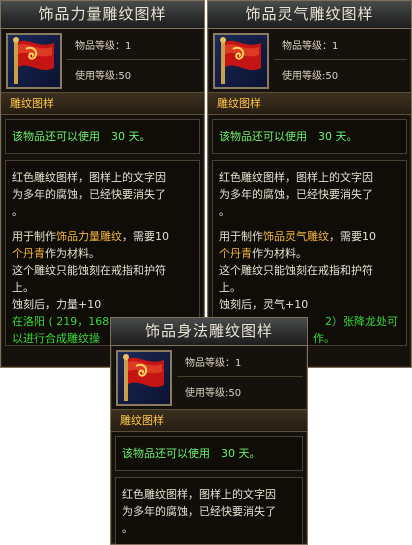 This screenshot has width=412, height=545. I want to click on effect-line: 蚀刻后，力量+10, so click(57, 304).